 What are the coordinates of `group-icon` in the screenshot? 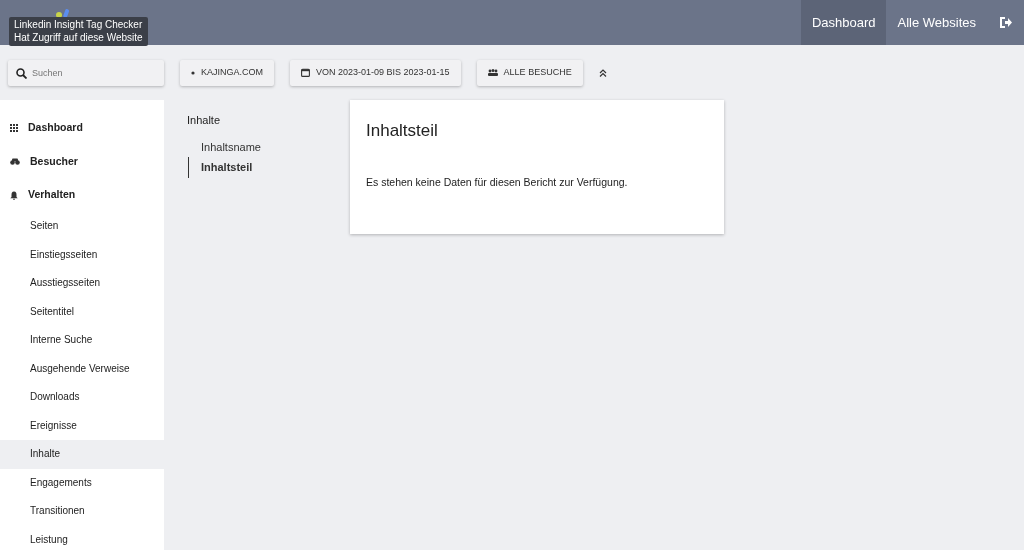 It's located at (492, 72).